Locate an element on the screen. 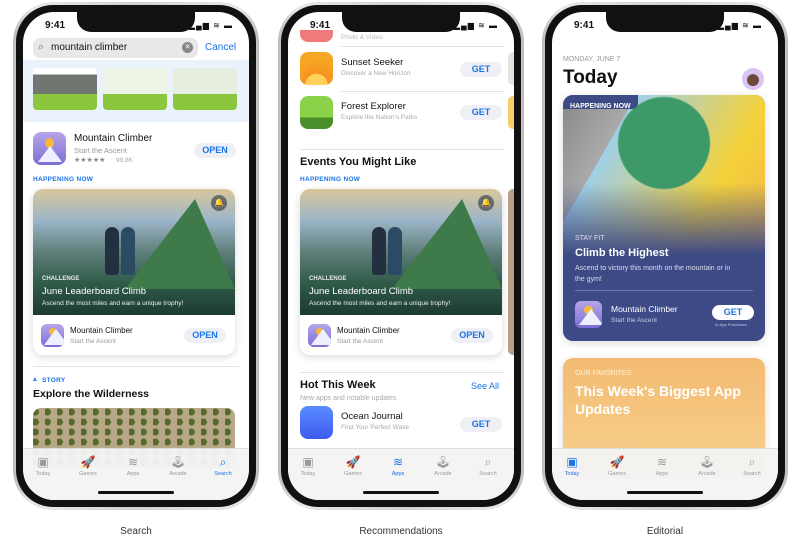  hot-section-subtitle: New apps and notable updates is located at coordinates (348, 398).